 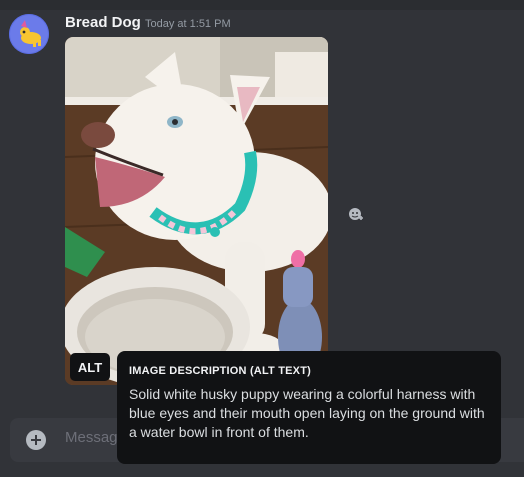 What do you see at coordinates (36, 440) in the screenshot?
I see `plus-circle-icon` at bounding box center [36, 440].